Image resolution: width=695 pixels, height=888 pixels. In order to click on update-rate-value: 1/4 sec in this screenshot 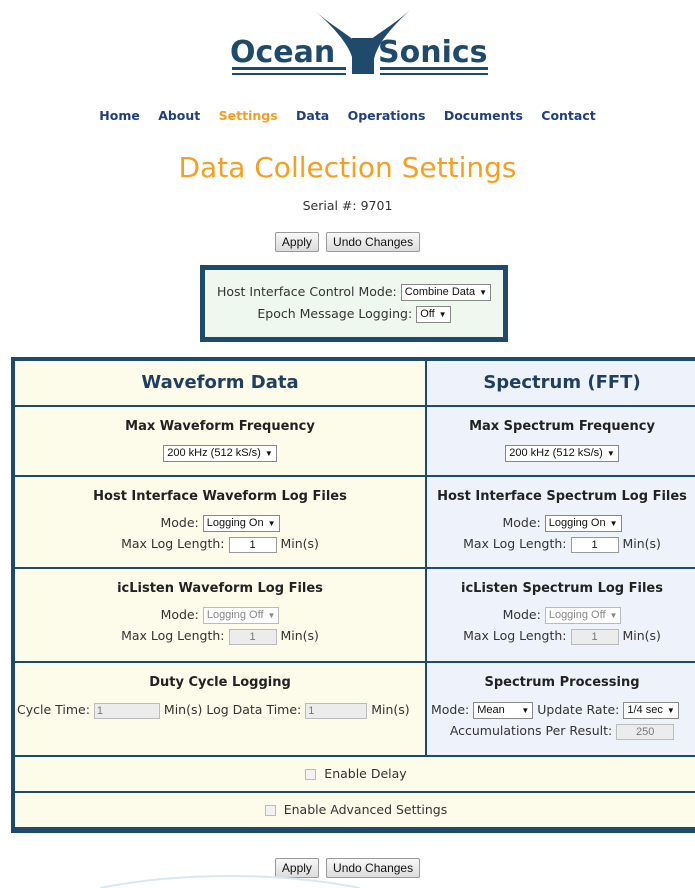, I will do `click(645, 710)`.